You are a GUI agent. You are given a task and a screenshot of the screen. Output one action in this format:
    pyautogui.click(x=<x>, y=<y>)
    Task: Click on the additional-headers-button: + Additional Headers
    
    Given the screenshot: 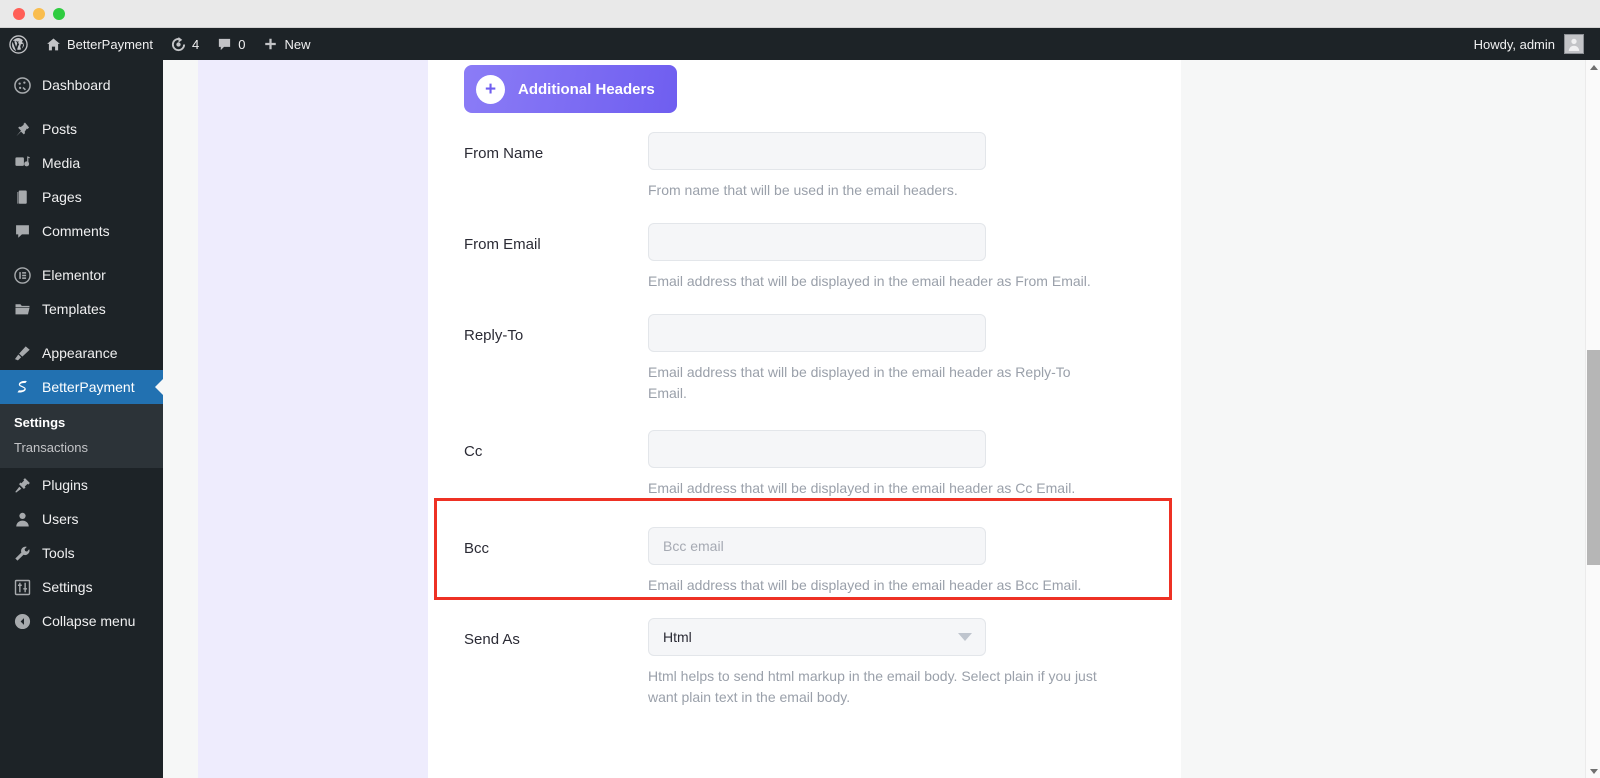 What is the action you would take?
    pyautogui.click(x=570, y=89)
    